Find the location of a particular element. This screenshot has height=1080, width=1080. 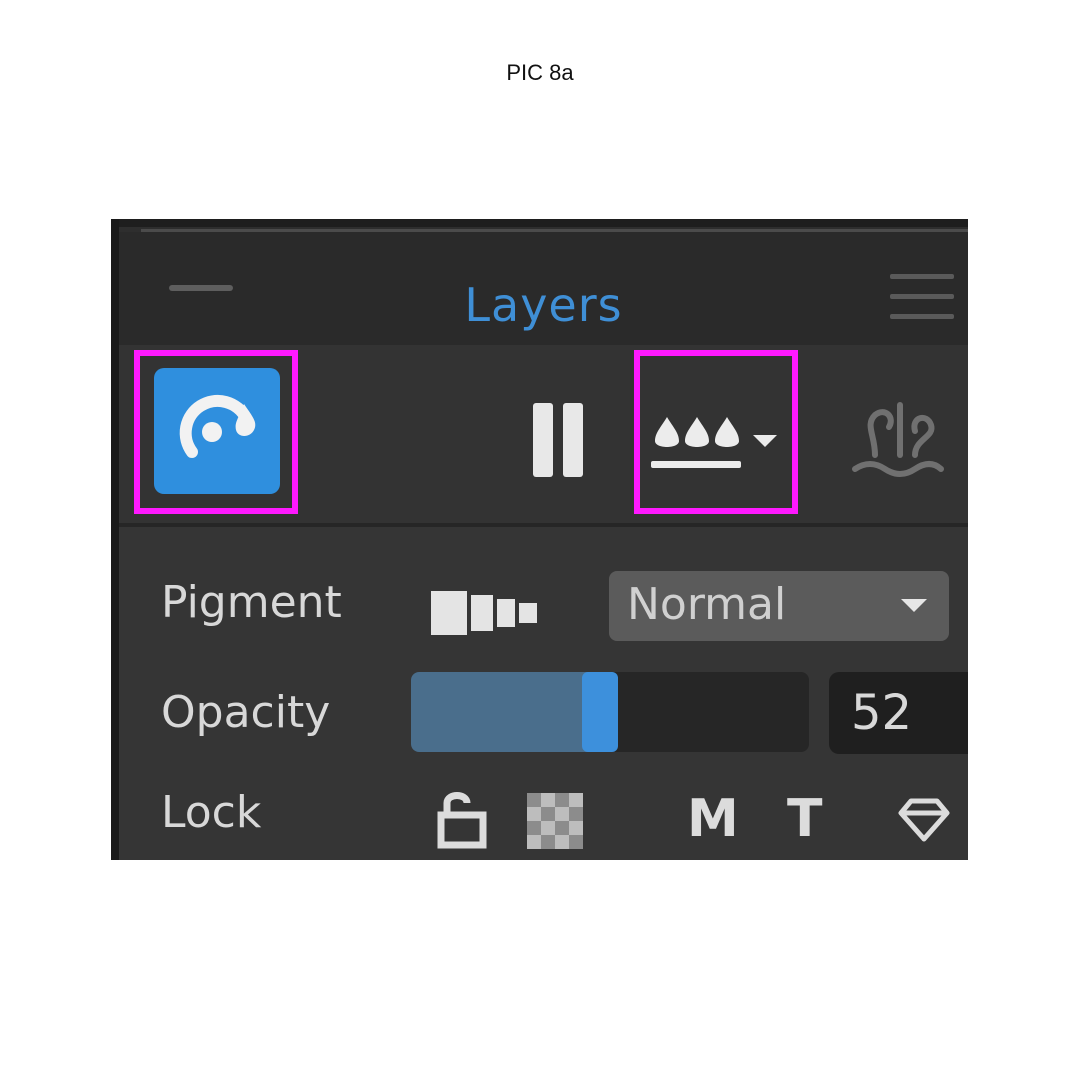

opacity-value-field: 52 is located at coordinates (898, 713).